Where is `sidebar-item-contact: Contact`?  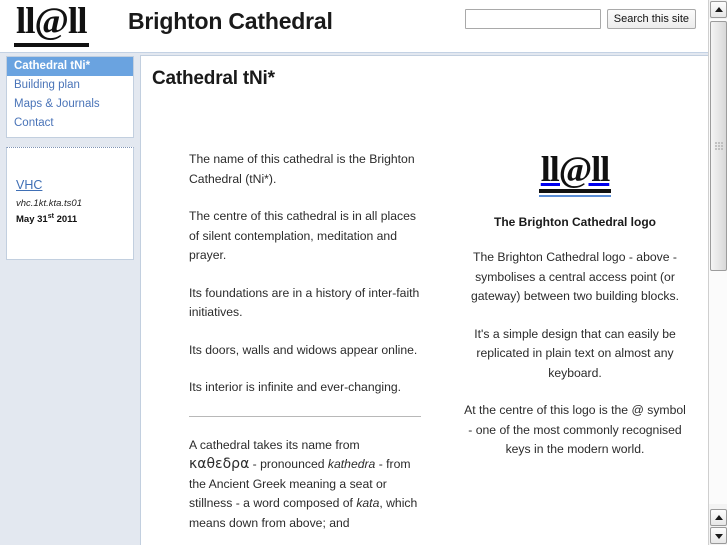 sidebar-item-contact: Contact is located at coordinates (70, 123).